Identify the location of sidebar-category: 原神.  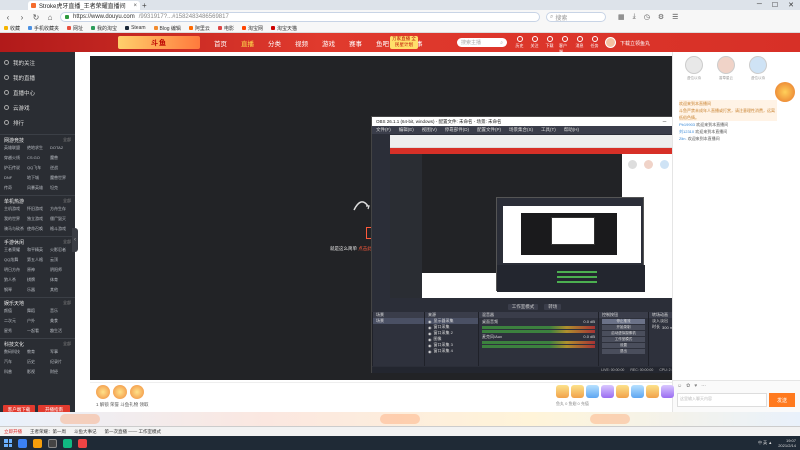
(37, 270).